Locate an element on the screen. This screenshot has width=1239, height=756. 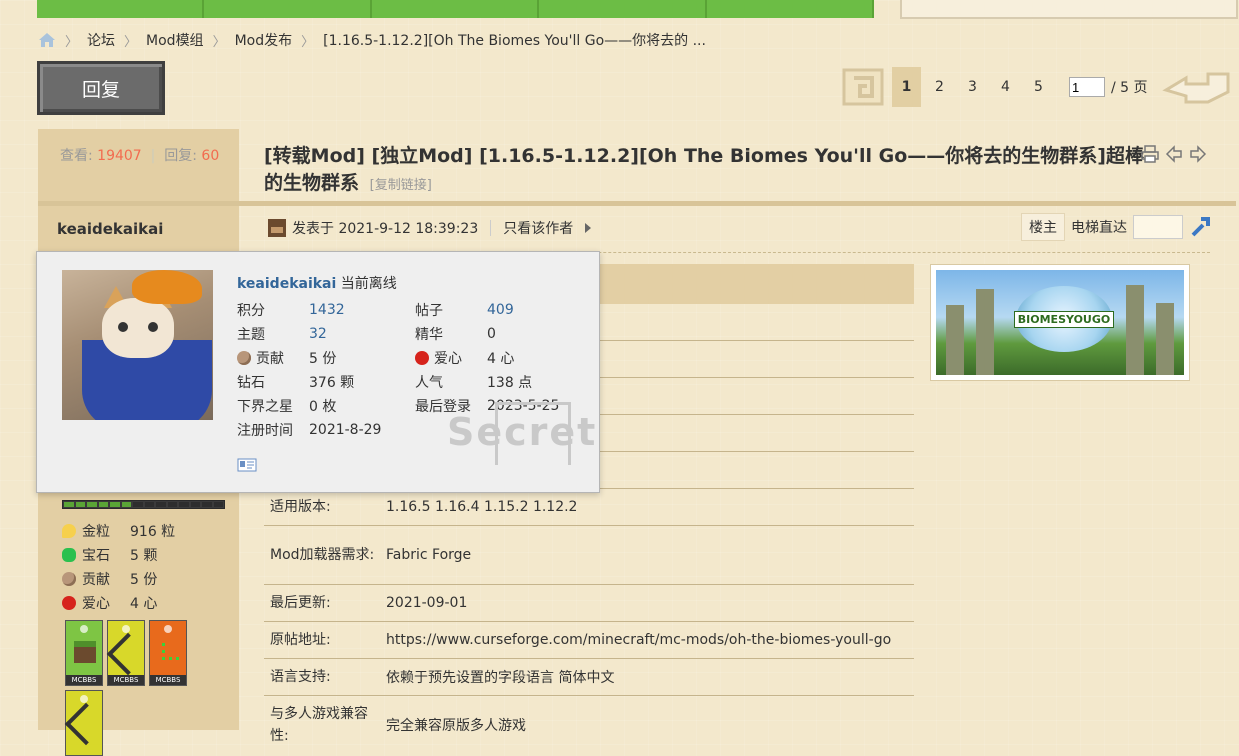
author-name: keaidekaikai is located at coordinates (110, 229).